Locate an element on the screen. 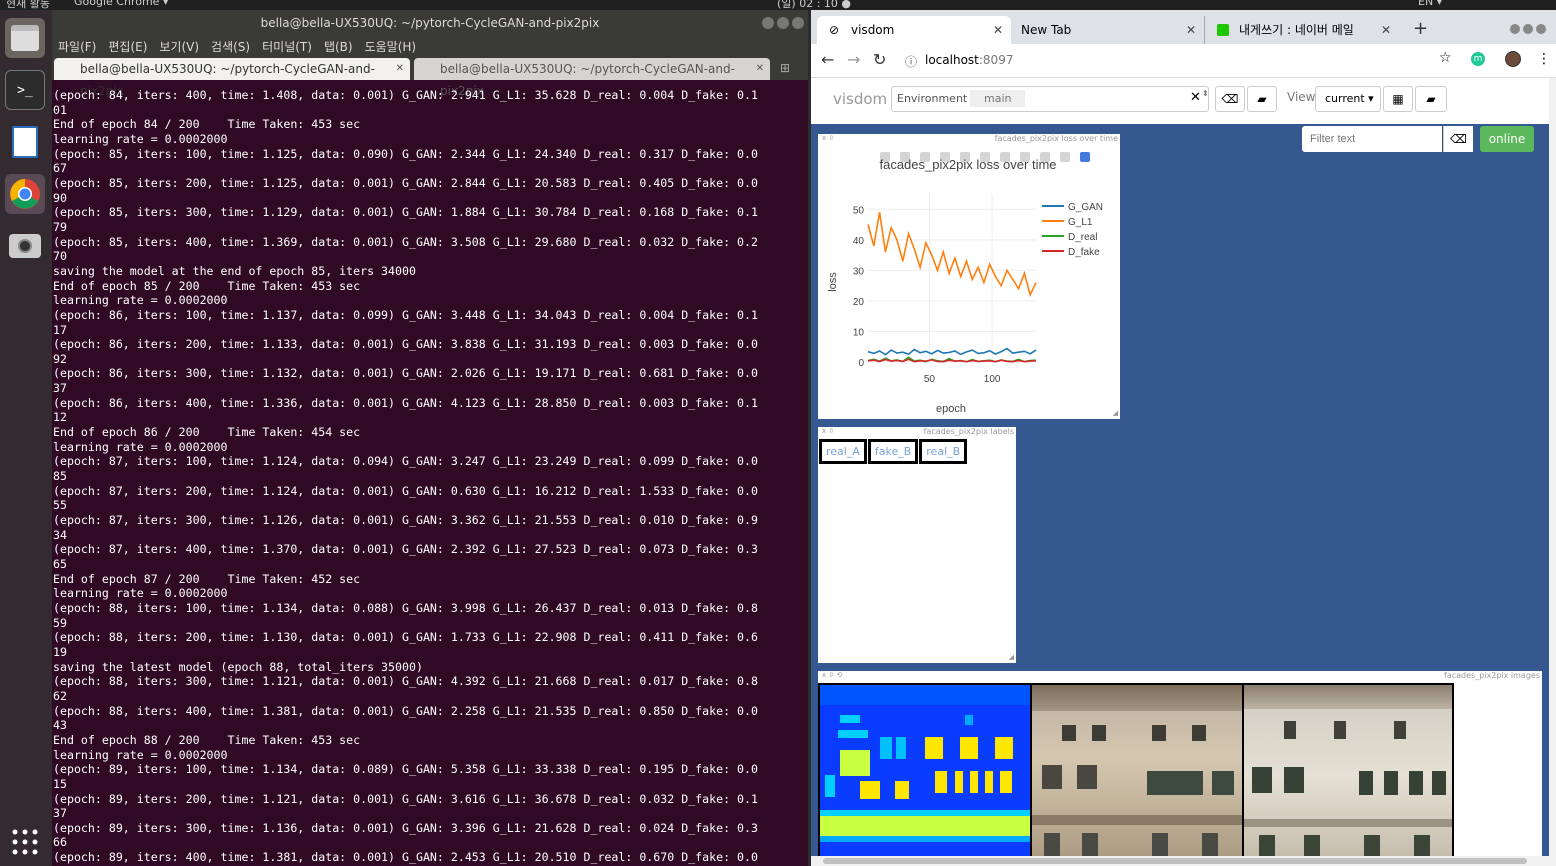 The width and height of the screenshot is (1556, 866). tab-new-tab: New Tab ✕ is located at coordinates (1108, 30).